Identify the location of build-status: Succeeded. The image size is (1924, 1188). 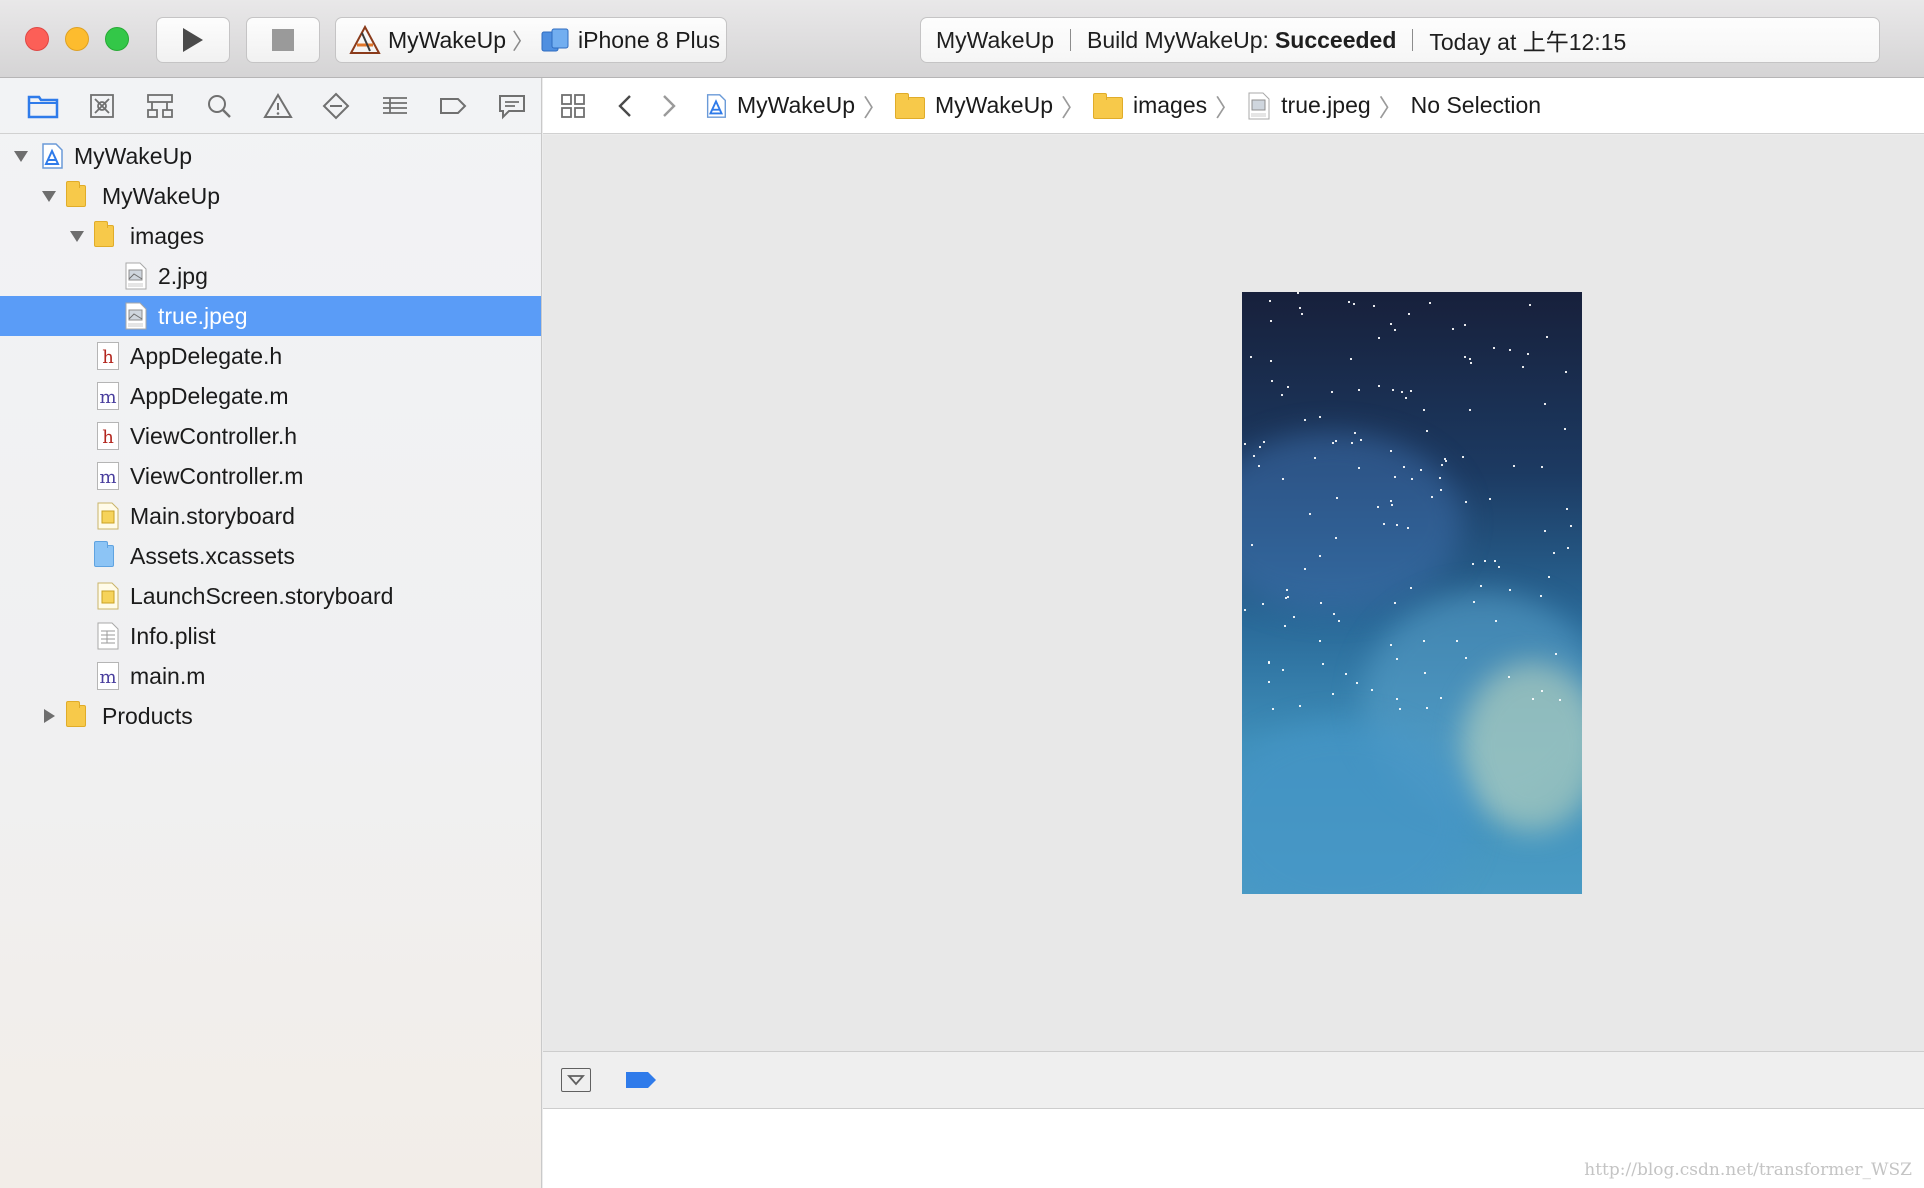
(1335, 39).